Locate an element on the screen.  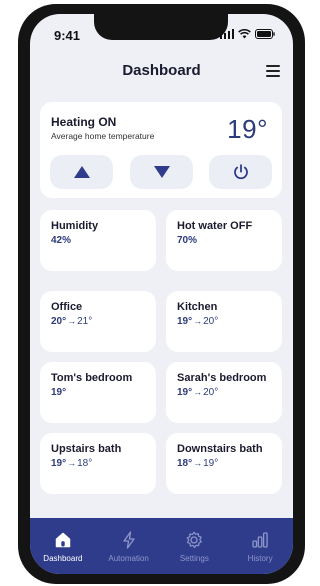
heating-card: Heating ON Average home temperature 19° is located at coordinates (161, 150).